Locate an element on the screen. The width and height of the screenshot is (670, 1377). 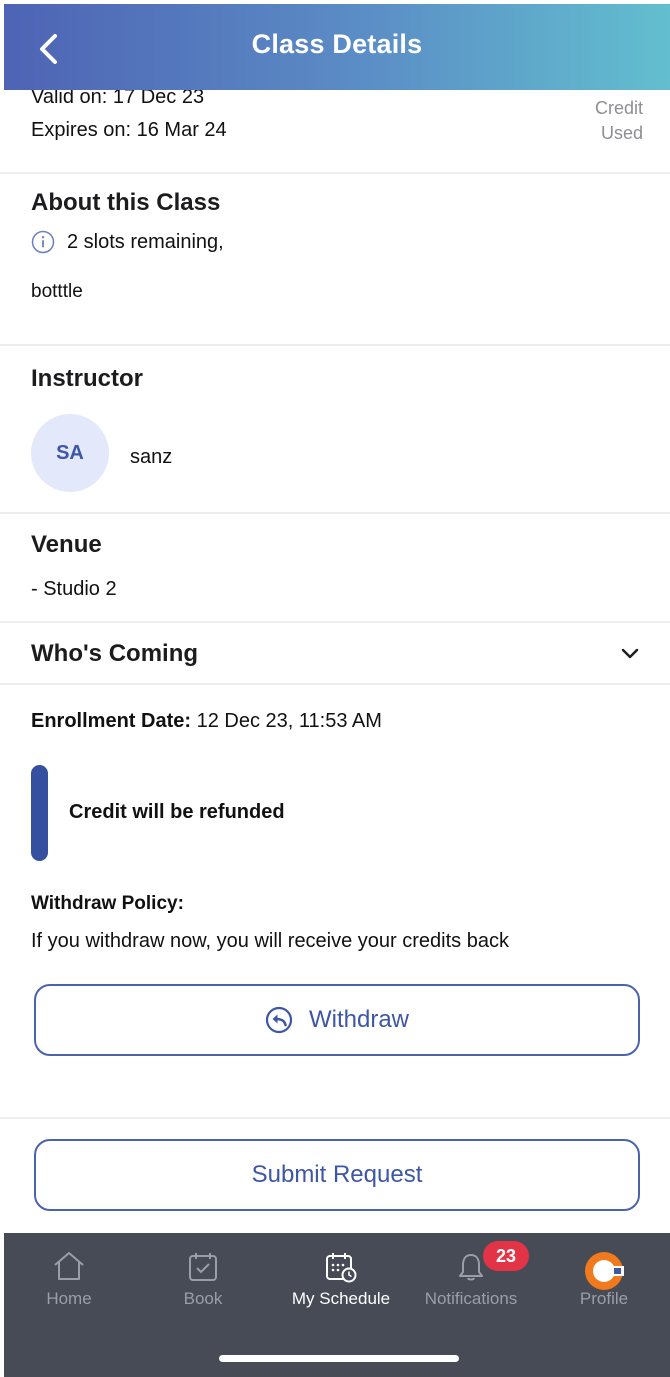
about-title: About this Class is located at coordinates (126, 202).